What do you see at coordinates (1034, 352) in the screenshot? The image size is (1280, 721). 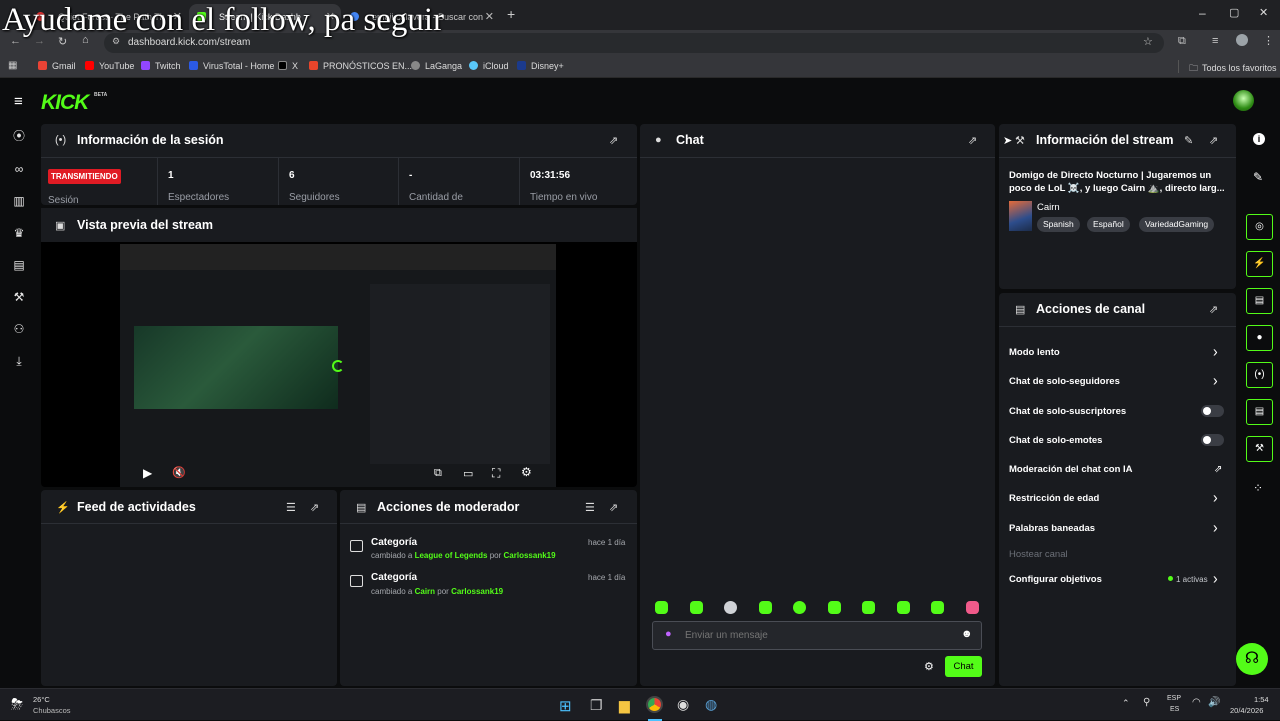 I see `action-slow-mode: Modo lento` at bounding box center [1034, 352].